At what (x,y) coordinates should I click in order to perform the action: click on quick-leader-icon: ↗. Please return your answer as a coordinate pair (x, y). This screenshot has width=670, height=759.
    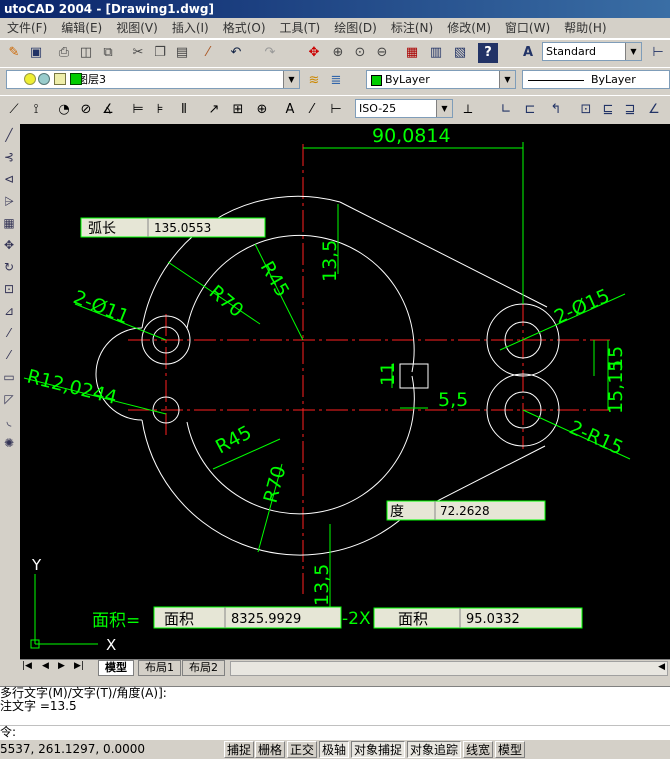
    Looking at the image, I should click on (214, 110).